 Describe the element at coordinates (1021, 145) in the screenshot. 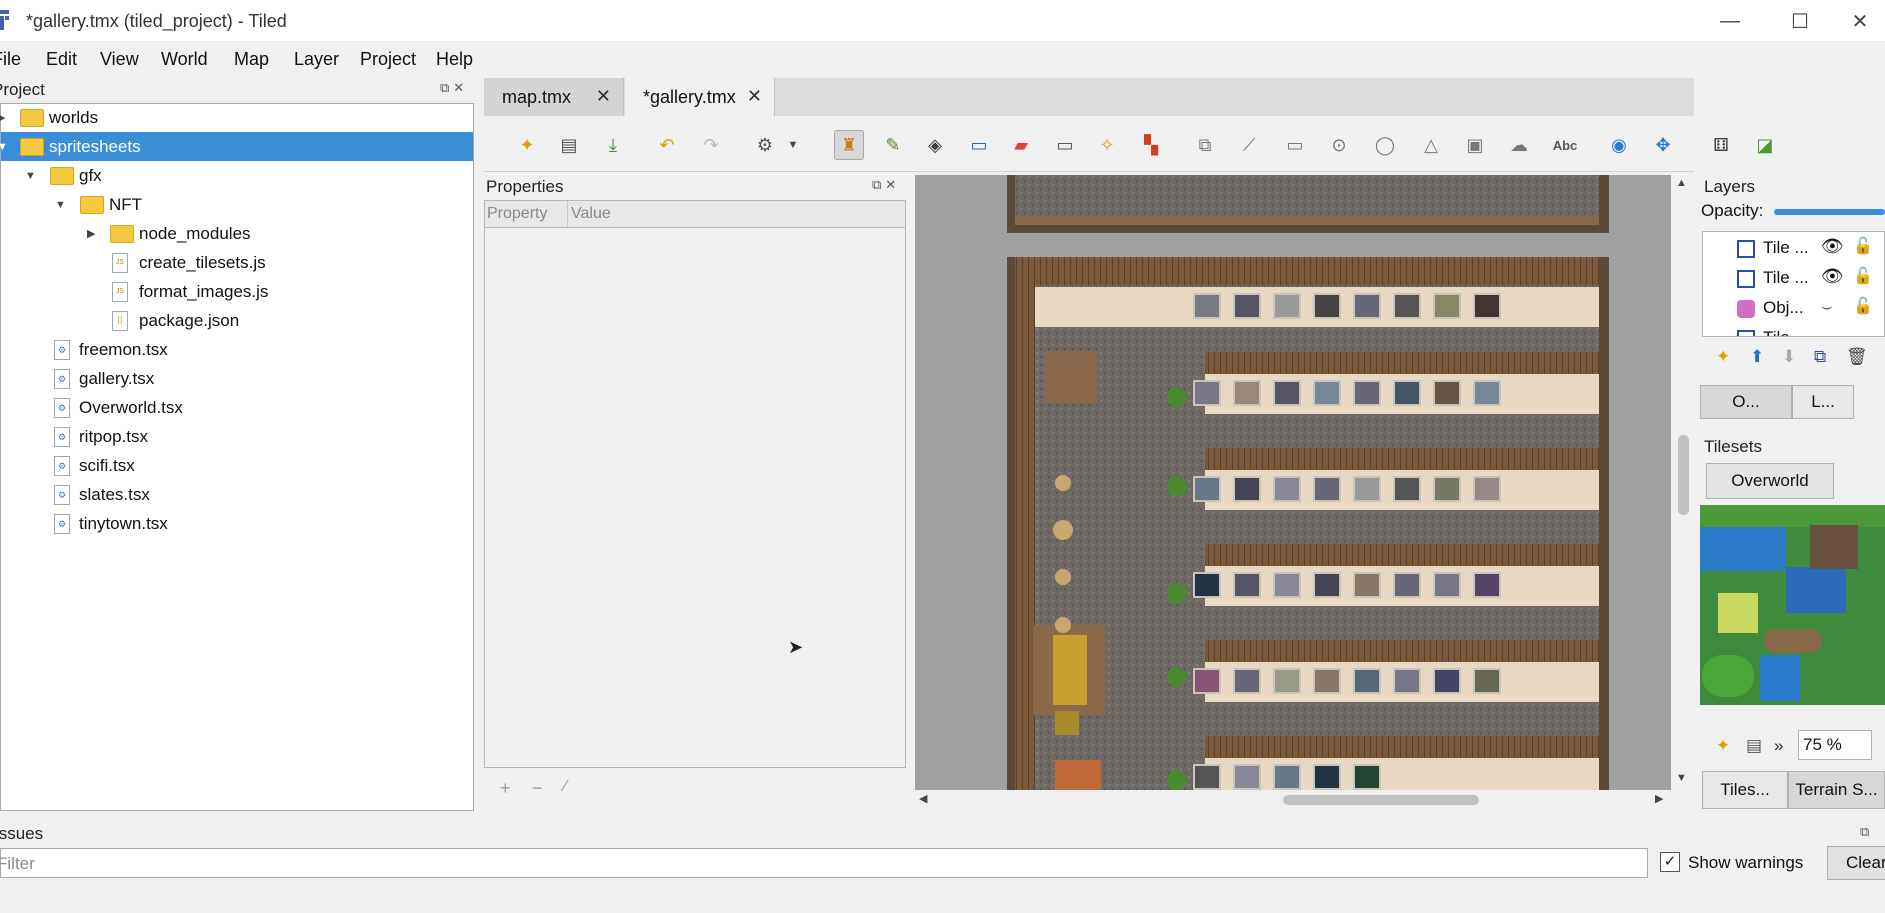

I see `eraser-icon: ▰` at that location.